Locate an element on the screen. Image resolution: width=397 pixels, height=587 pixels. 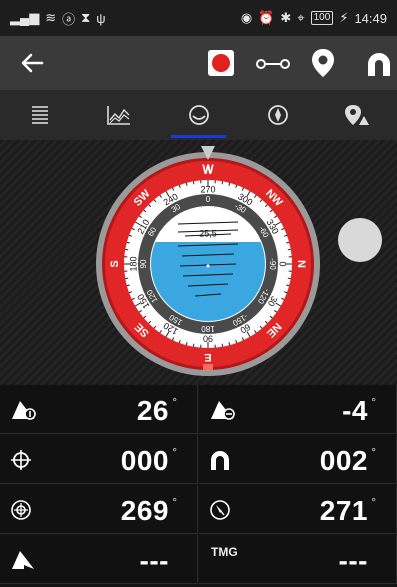
reading-value: 002 is located at coordinates (343, 460).